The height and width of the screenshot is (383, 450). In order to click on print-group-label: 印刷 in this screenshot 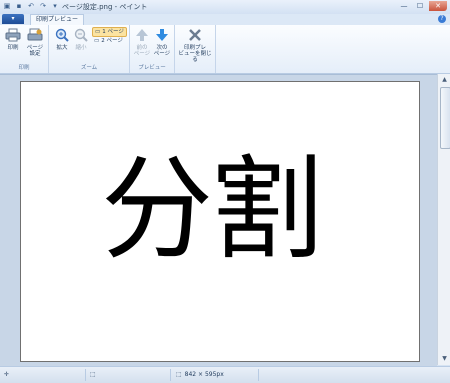, I will do `click(24, 68)`.